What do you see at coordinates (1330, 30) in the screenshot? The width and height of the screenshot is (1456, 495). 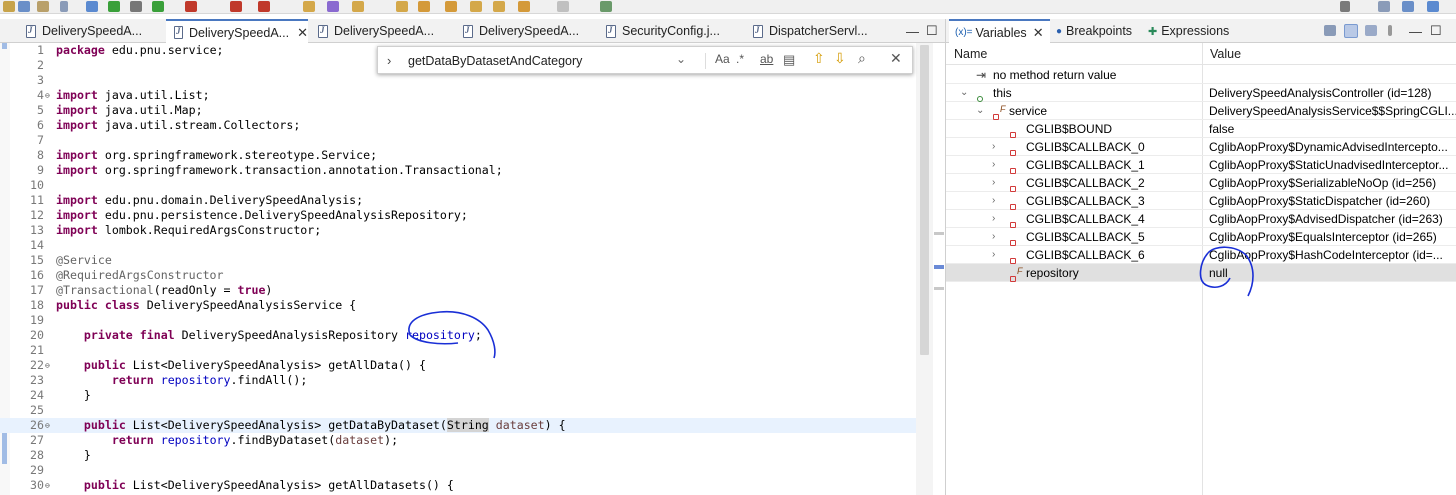 I see `show-type-names-icon` at bounding box center [1330, 30].